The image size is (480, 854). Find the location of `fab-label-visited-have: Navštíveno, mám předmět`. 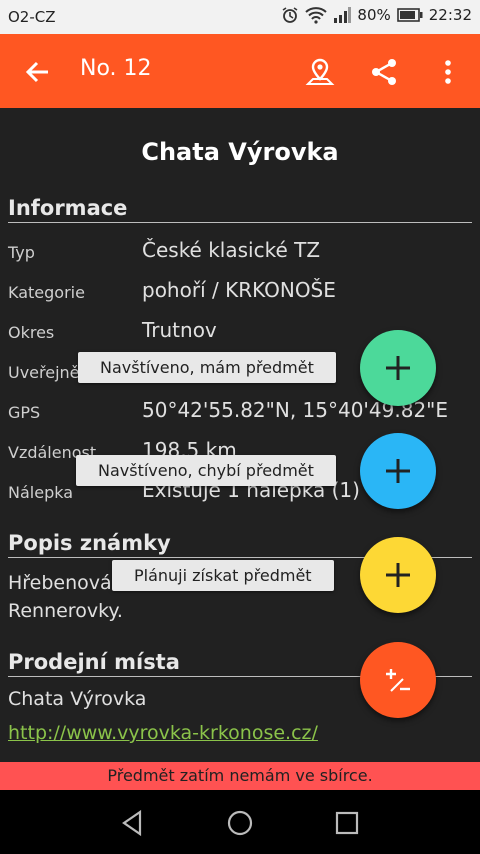

fab-label-visited-have: Navštíveno, mám předmět is located at coordinates (207, 367).